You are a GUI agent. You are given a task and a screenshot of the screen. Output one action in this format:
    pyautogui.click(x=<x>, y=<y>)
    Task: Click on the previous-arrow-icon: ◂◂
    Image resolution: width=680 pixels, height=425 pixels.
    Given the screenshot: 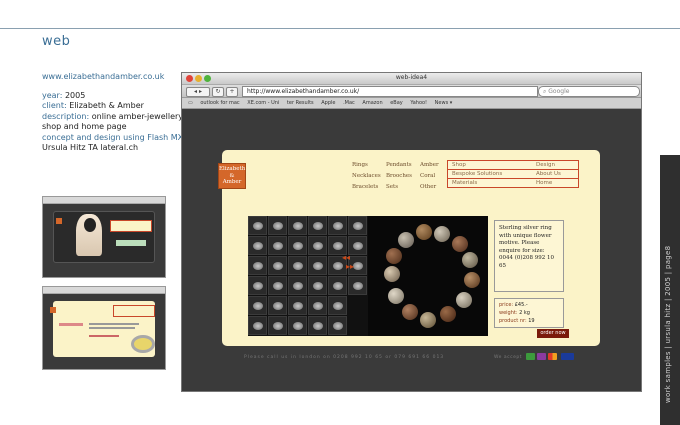 What is the action you would take?
    pyautogui.click(x=346, y=258)
    